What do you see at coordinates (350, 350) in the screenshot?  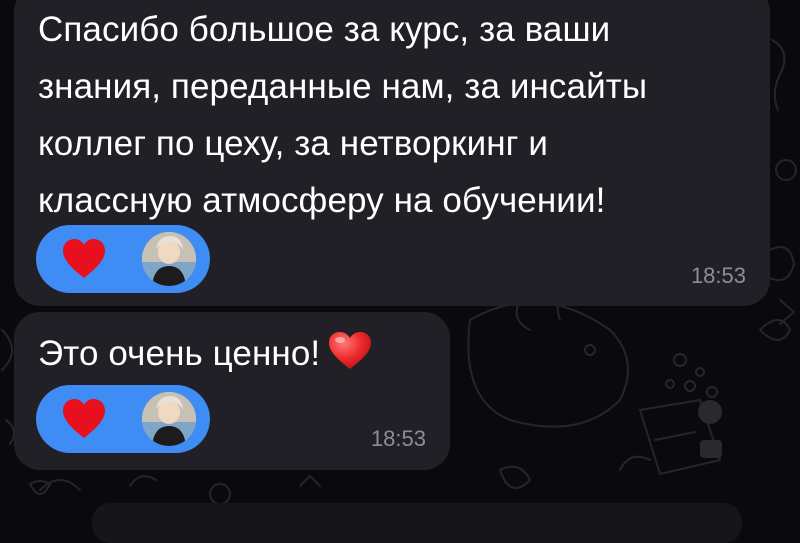 I see `heart-emoji-icon` at bounding box center [350, 350].